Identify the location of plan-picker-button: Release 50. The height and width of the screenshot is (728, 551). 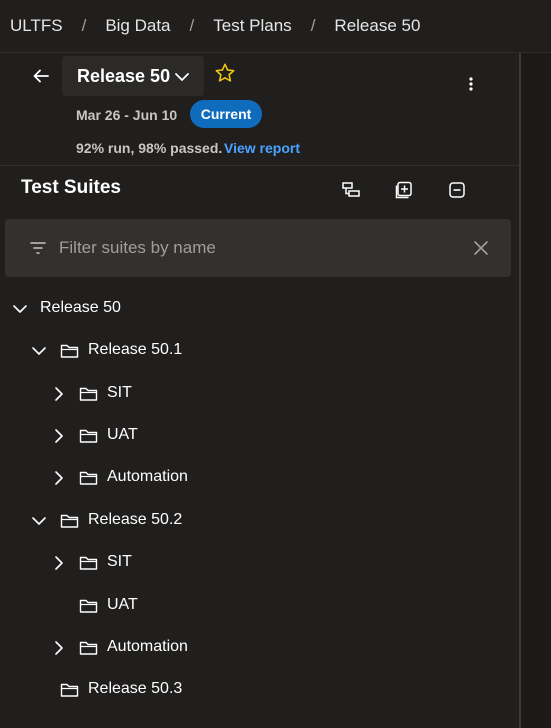
(133, 76).